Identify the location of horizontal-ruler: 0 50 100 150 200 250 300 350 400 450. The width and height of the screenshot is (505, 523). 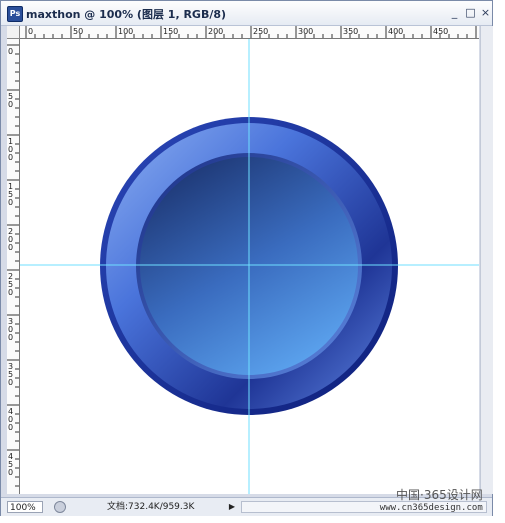
(249, 32).